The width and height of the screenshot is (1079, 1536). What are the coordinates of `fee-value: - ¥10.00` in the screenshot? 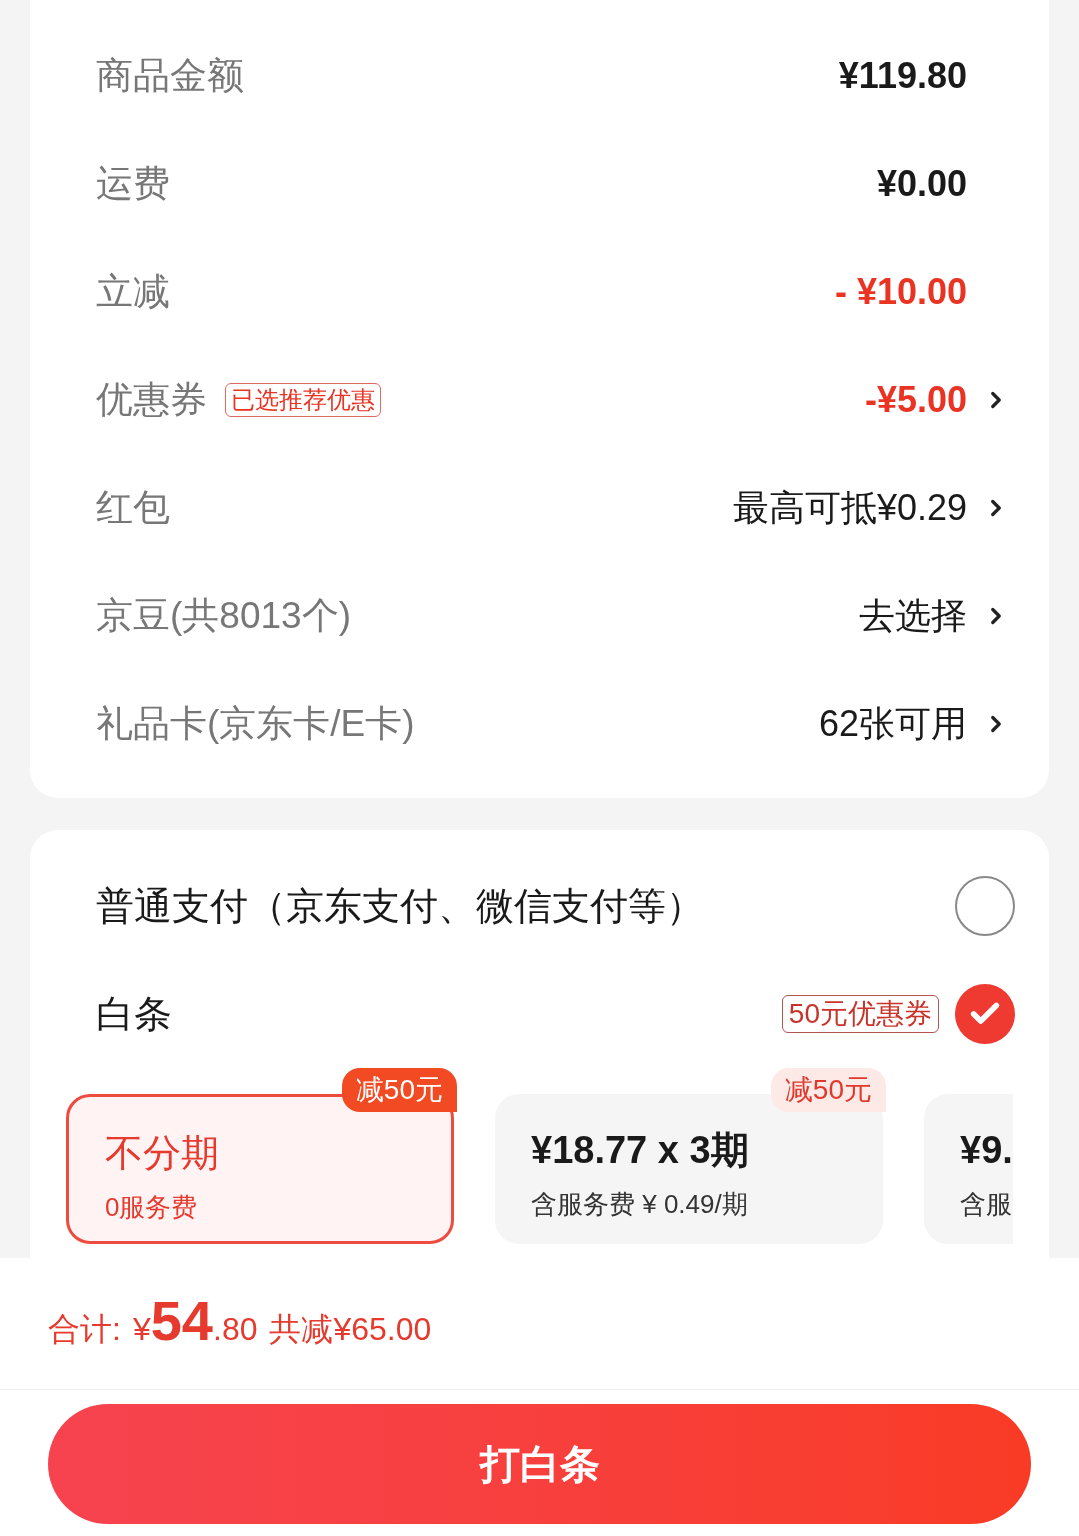 It's located at (900, 292).